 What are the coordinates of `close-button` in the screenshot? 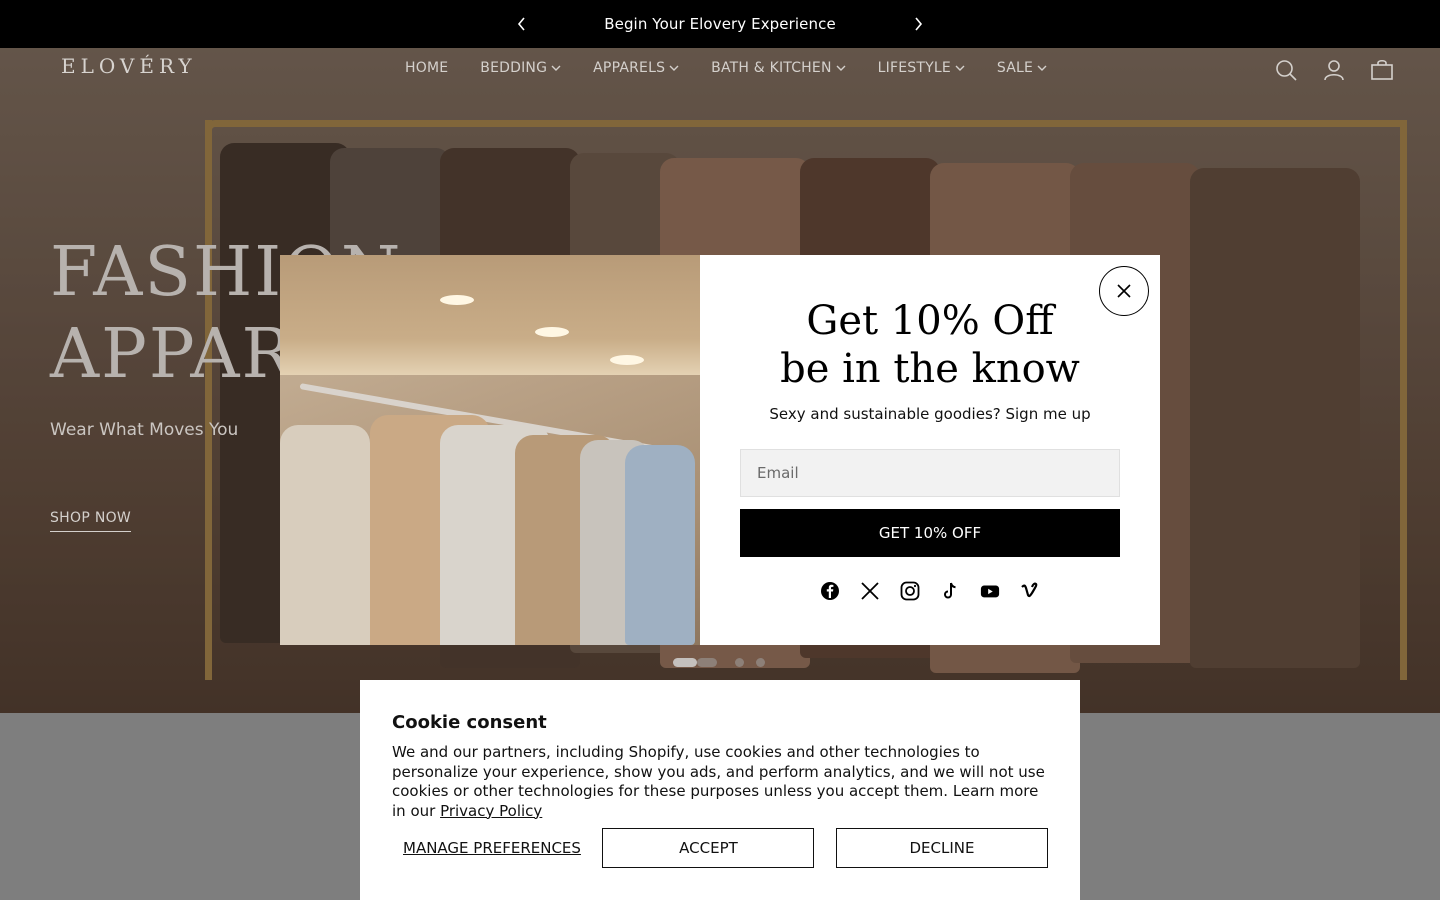 It's located at (1124, 291).